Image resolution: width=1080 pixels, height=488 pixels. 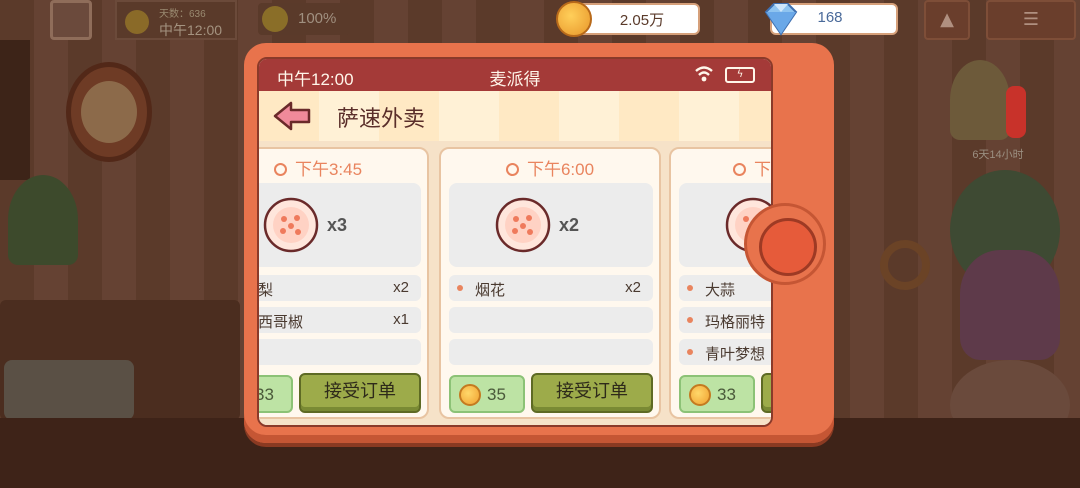 What do you see at coordinates (721, 167) in the screenshot?
I see `order-time: 下午` at bounding box center [721, 167].